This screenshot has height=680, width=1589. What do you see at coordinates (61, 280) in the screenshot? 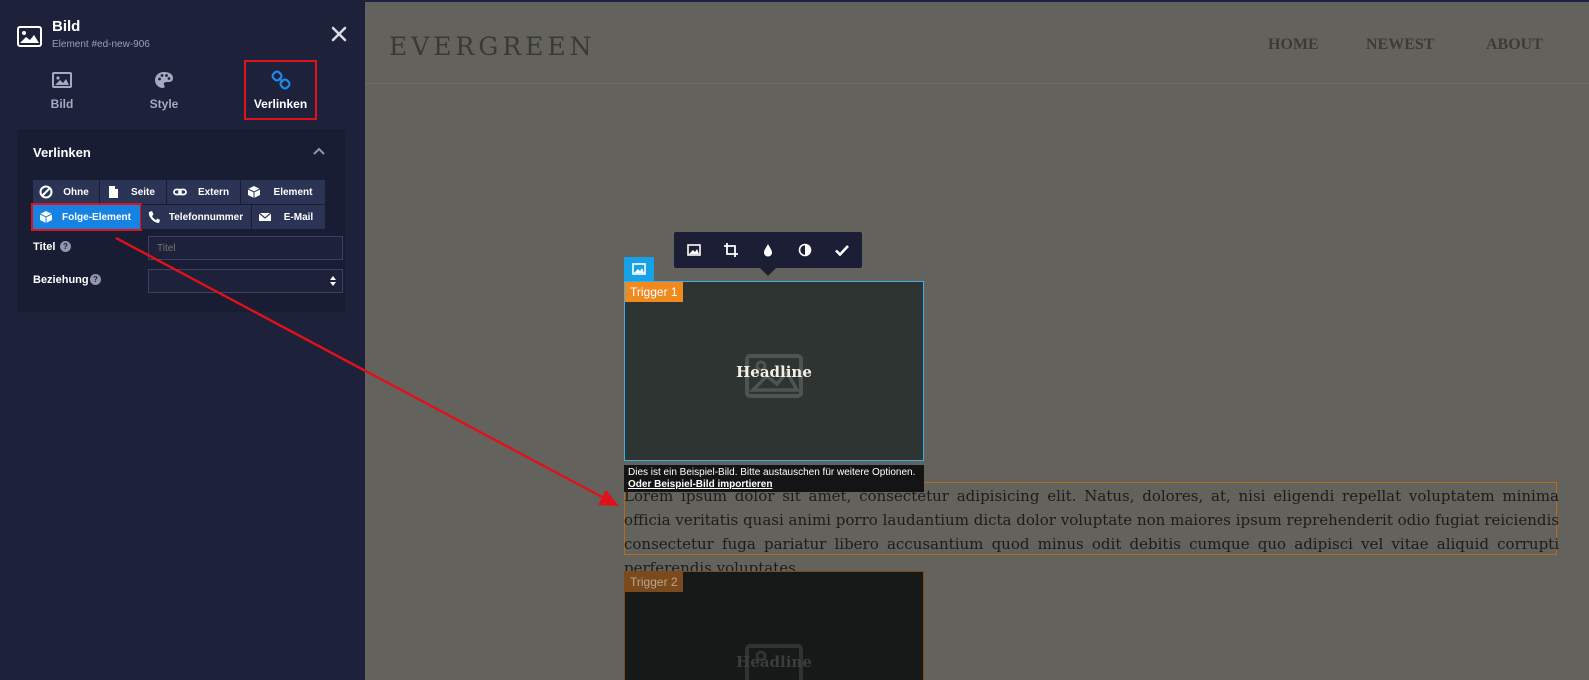
I see `relation-label: Beziehung` at bounding box center [61, 280].